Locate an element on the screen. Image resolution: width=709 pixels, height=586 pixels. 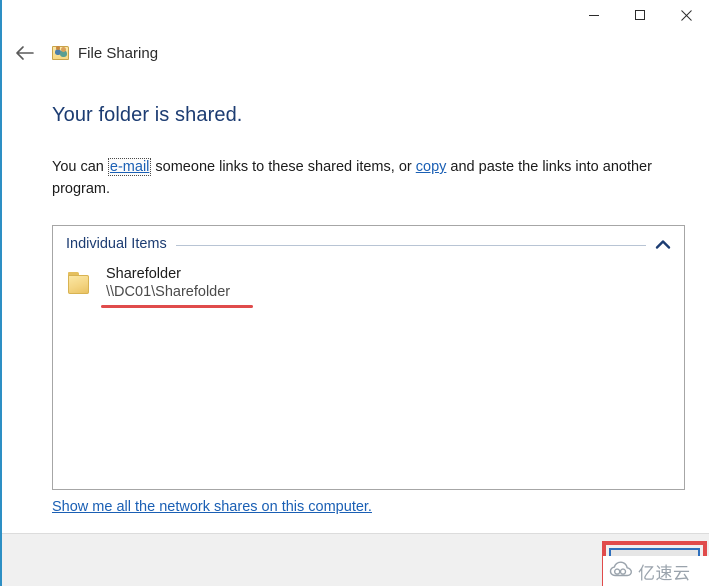
list-item-text: Sharefolder \\DC01\Sharefolder is located at coordinates (177, 286).